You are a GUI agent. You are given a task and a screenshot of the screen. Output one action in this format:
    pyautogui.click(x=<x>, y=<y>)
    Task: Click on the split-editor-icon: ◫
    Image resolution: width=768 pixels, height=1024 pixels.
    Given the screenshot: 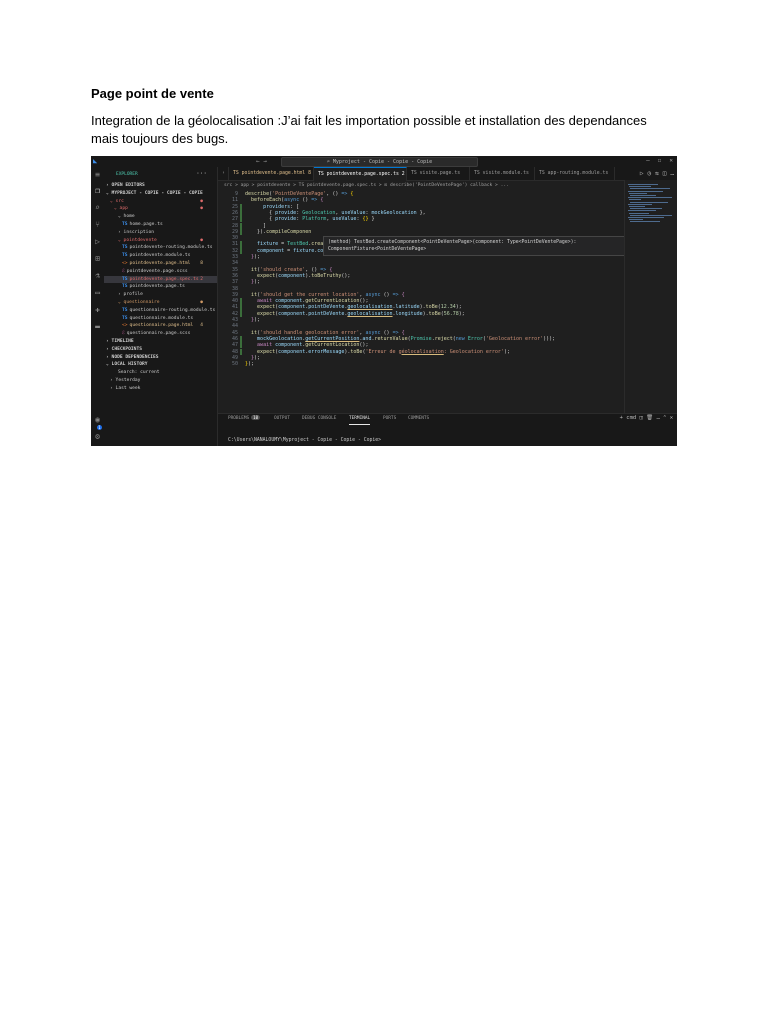 What is the action you would take?
    pyautogui.click(x=665, y=173)
    